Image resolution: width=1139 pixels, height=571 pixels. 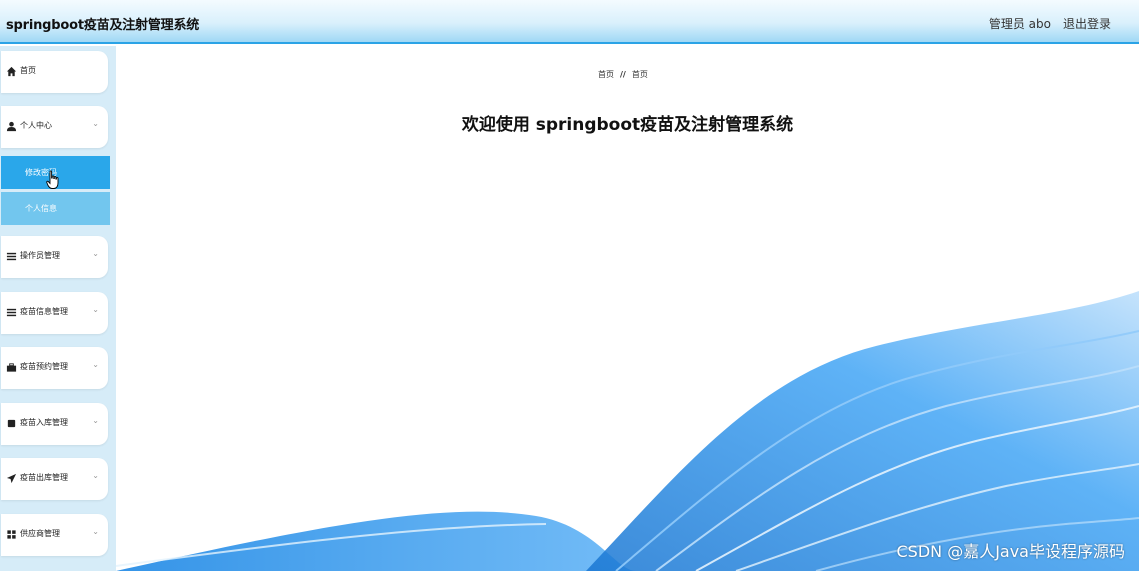 I want to click on breadcrumb-current: 首页, so click(x=639, y=74).